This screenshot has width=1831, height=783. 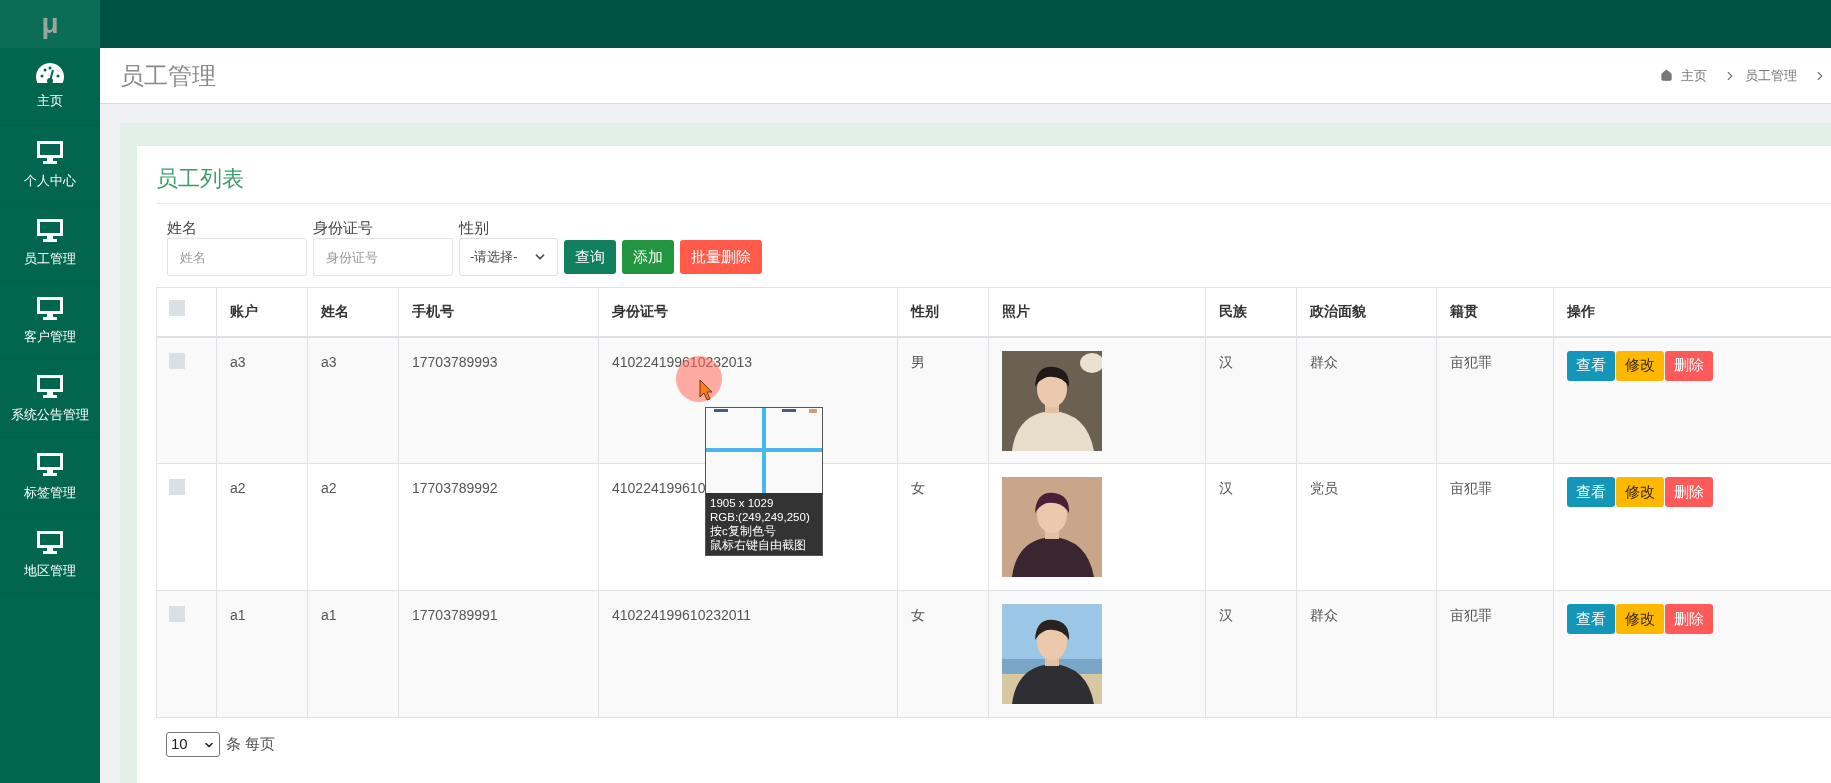 What do you see at coordinates (748, 312) in the screenshot?
I see `column-header: 身份证号` at bounding box center [748, 312].